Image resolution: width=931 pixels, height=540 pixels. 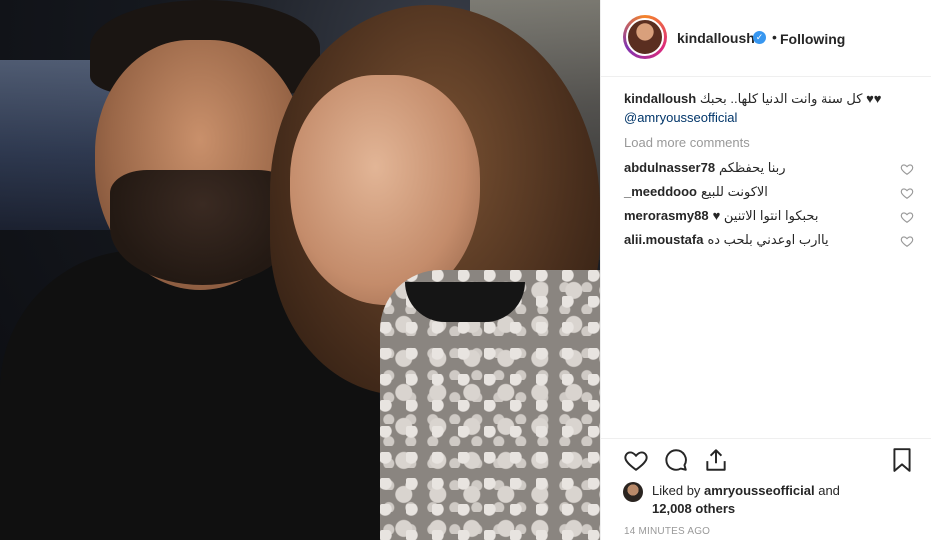 I want to click on comment-item: abdulnasser78 ربنا يحفظكم, so click(x=769, y=170).